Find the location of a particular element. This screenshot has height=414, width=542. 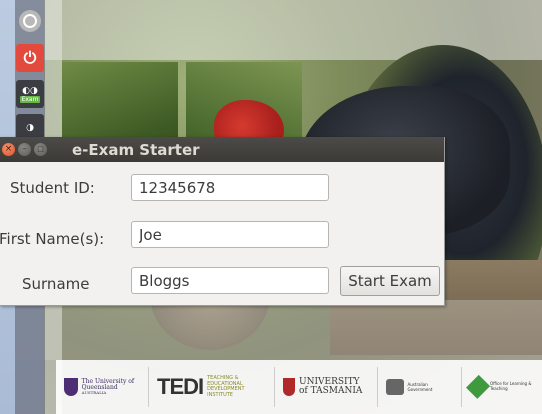

olt-logo-text: Office for Learning & Teaching is located at coordinates (511, 386).